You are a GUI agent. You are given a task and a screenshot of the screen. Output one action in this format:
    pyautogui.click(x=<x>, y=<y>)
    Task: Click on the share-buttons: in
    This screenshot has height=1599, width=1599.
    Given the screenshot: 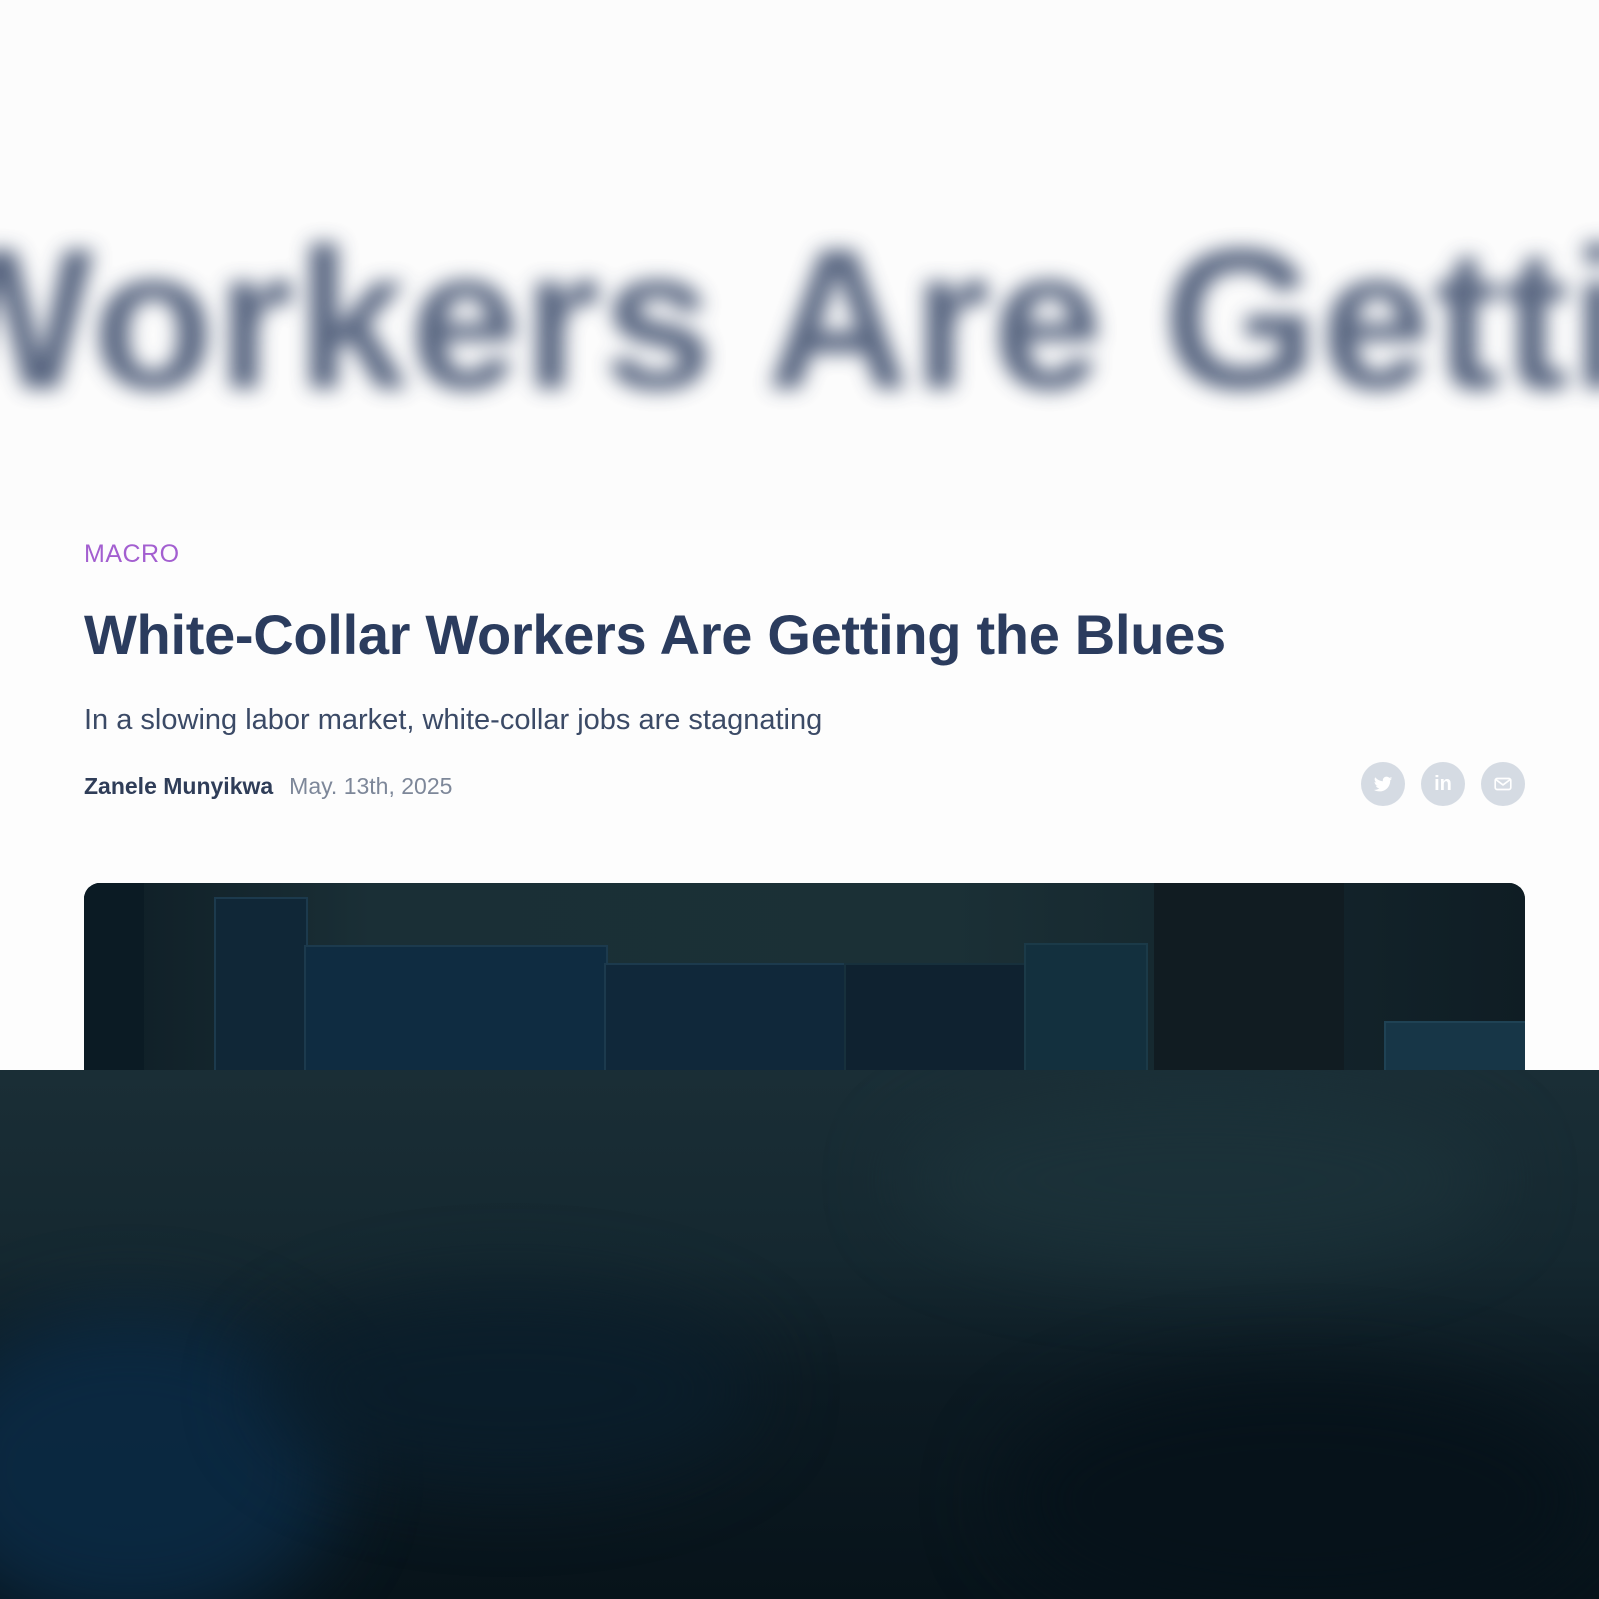 What is the action you would take?
    pyautogui.click(x=1443, y=784)
    